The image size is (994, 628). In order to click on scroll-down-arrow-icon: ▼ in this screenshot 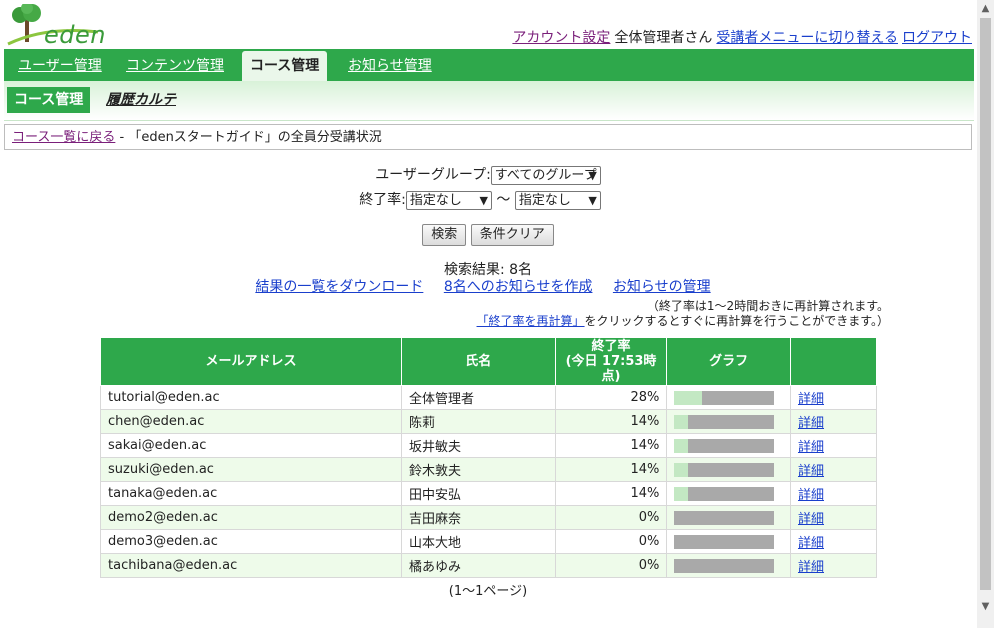, I will do `click(985, 606)`.